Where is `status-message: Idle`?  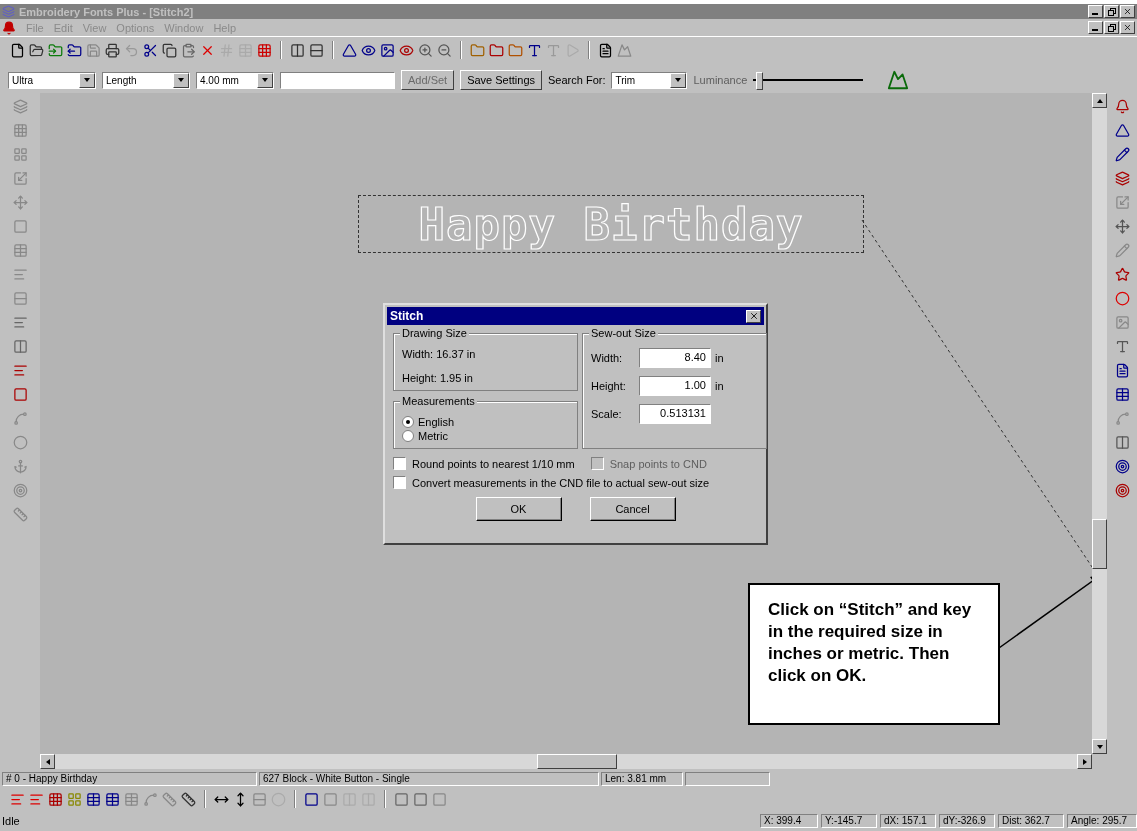 status-message: Idle is located at coordinates (11, 821).